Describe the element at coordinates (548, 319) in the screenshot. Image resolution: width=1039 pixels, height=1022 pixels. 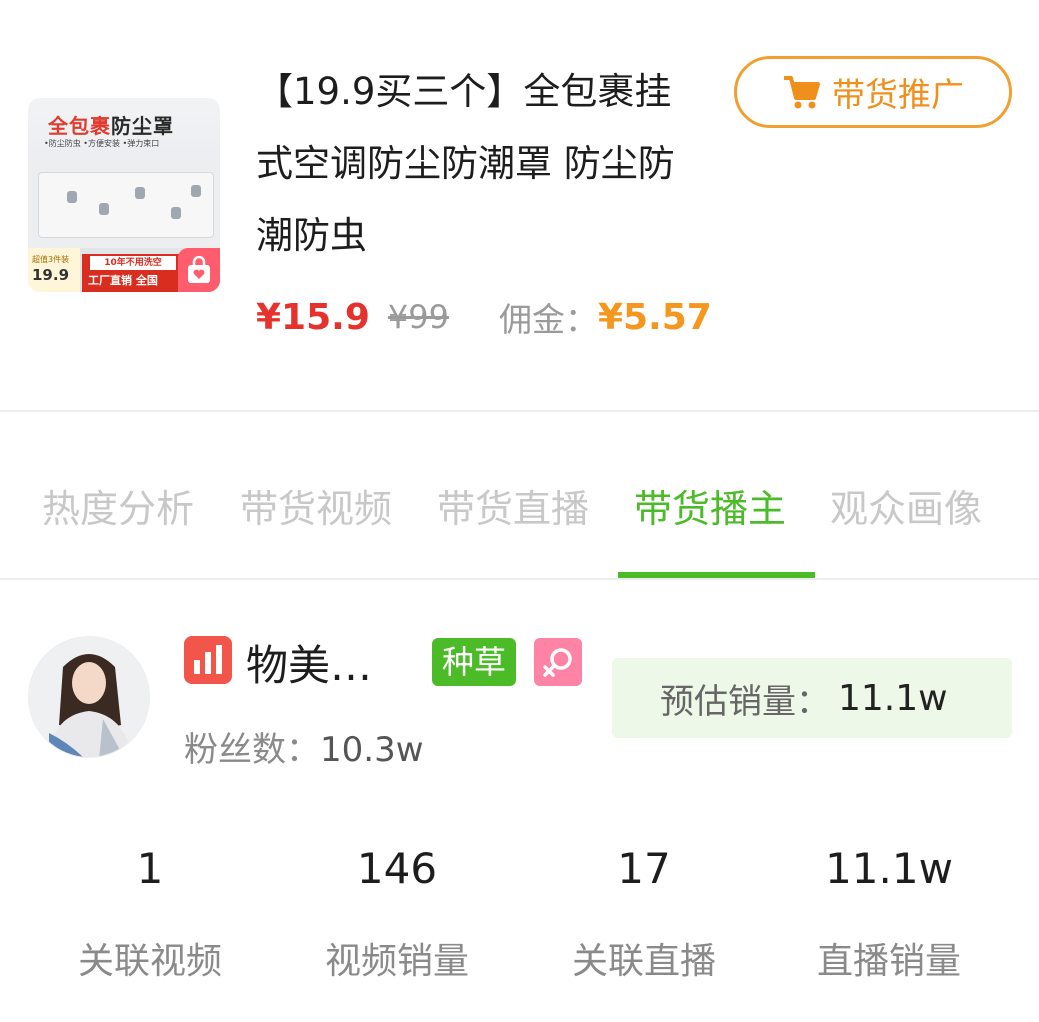
I see `commission-label: 佣金：` at that location.